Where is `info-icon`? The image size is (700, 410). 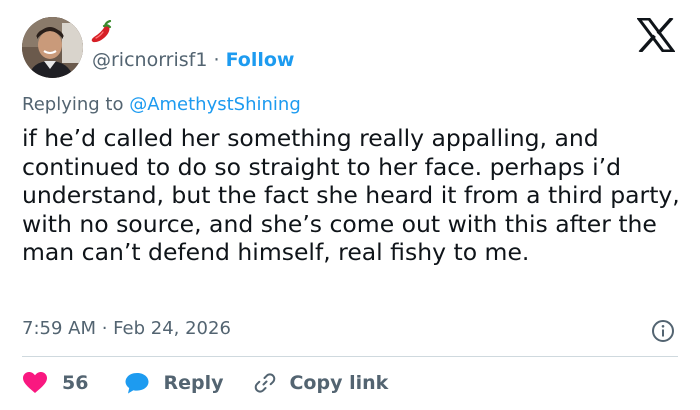
info-icon is located at coordinates (663, 331).